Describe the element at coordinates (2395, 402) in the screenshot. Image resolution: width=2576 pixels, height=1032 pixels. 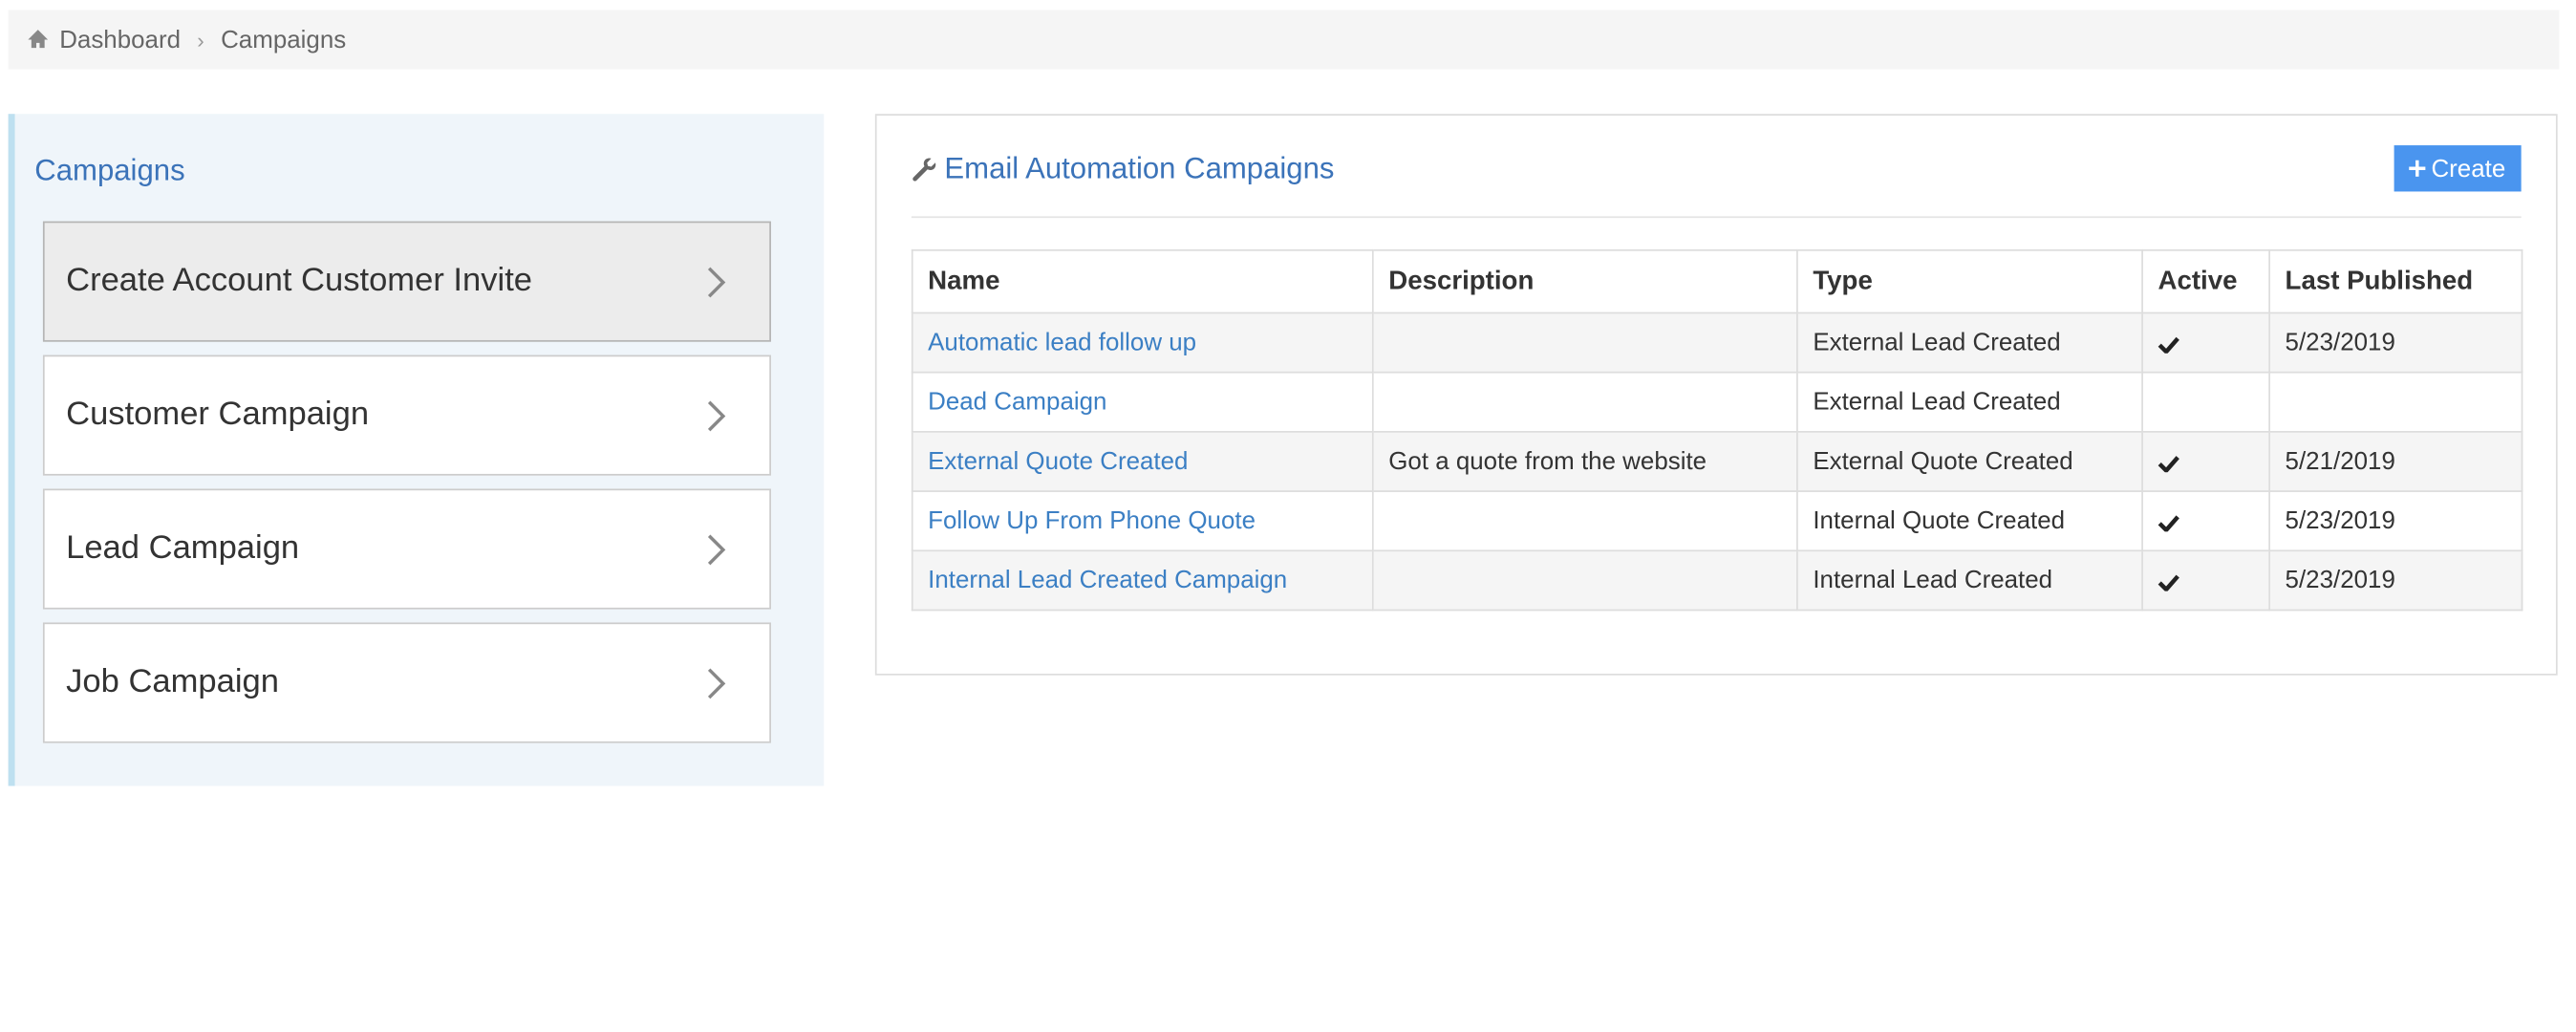
I see `cell-last-published` at that location.